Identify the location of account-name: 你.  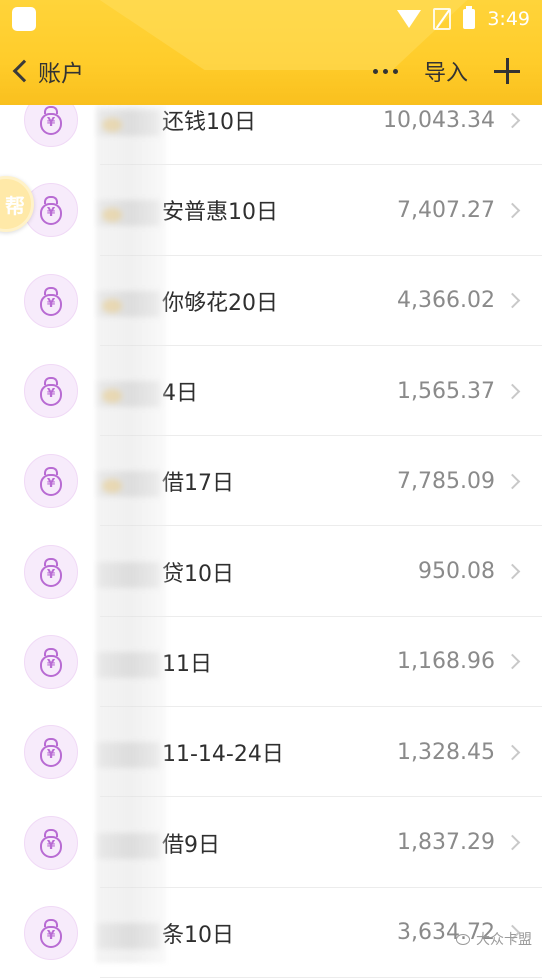
(173, 303).